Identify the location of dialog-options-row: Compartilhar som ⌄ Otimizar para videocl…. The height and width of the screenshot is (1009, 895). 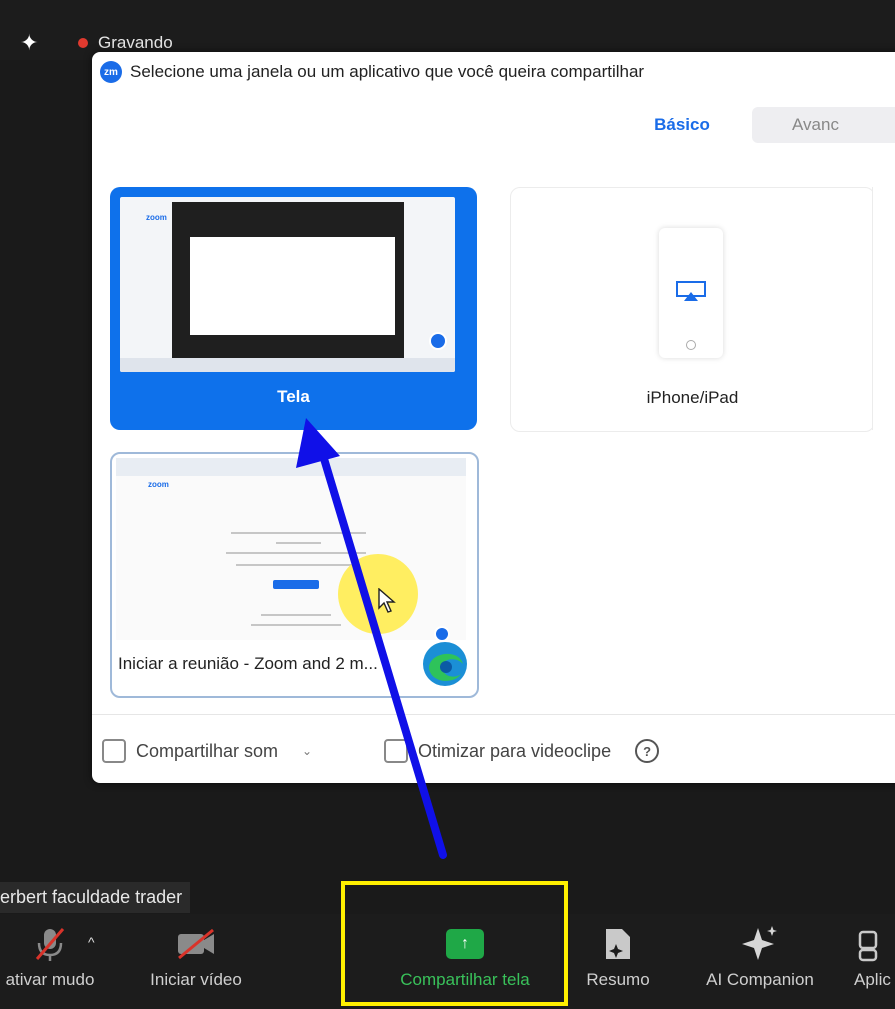
(493, 748).